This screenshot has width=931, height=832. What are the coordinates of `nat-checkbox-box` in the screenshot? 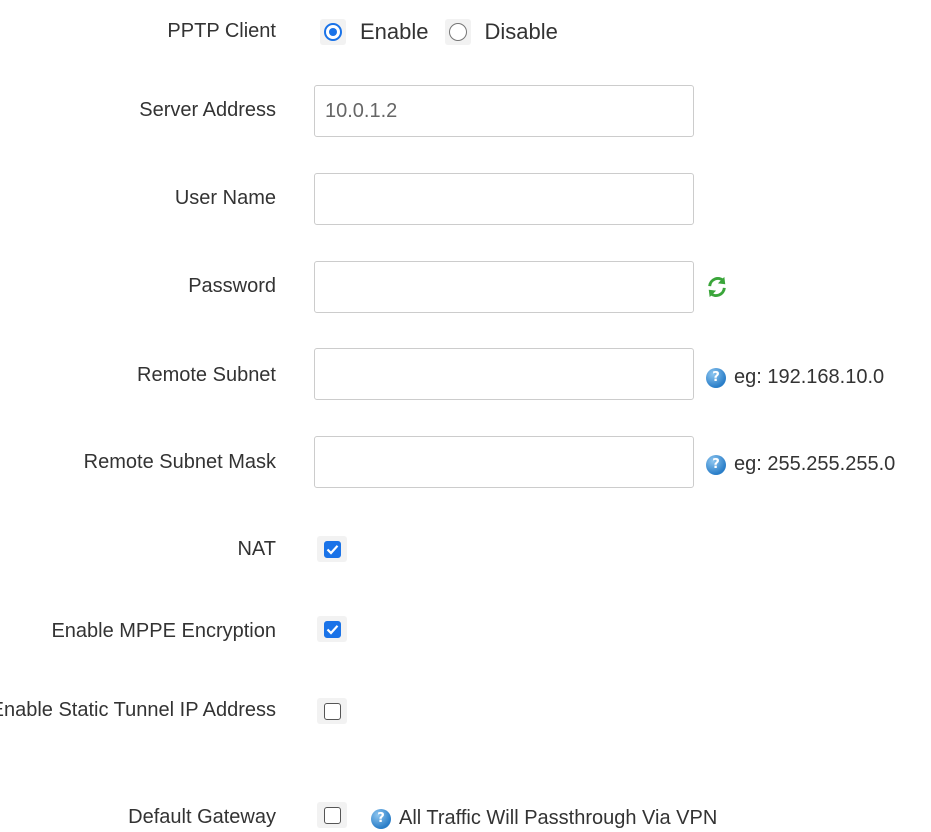 It's located at (332, 549).